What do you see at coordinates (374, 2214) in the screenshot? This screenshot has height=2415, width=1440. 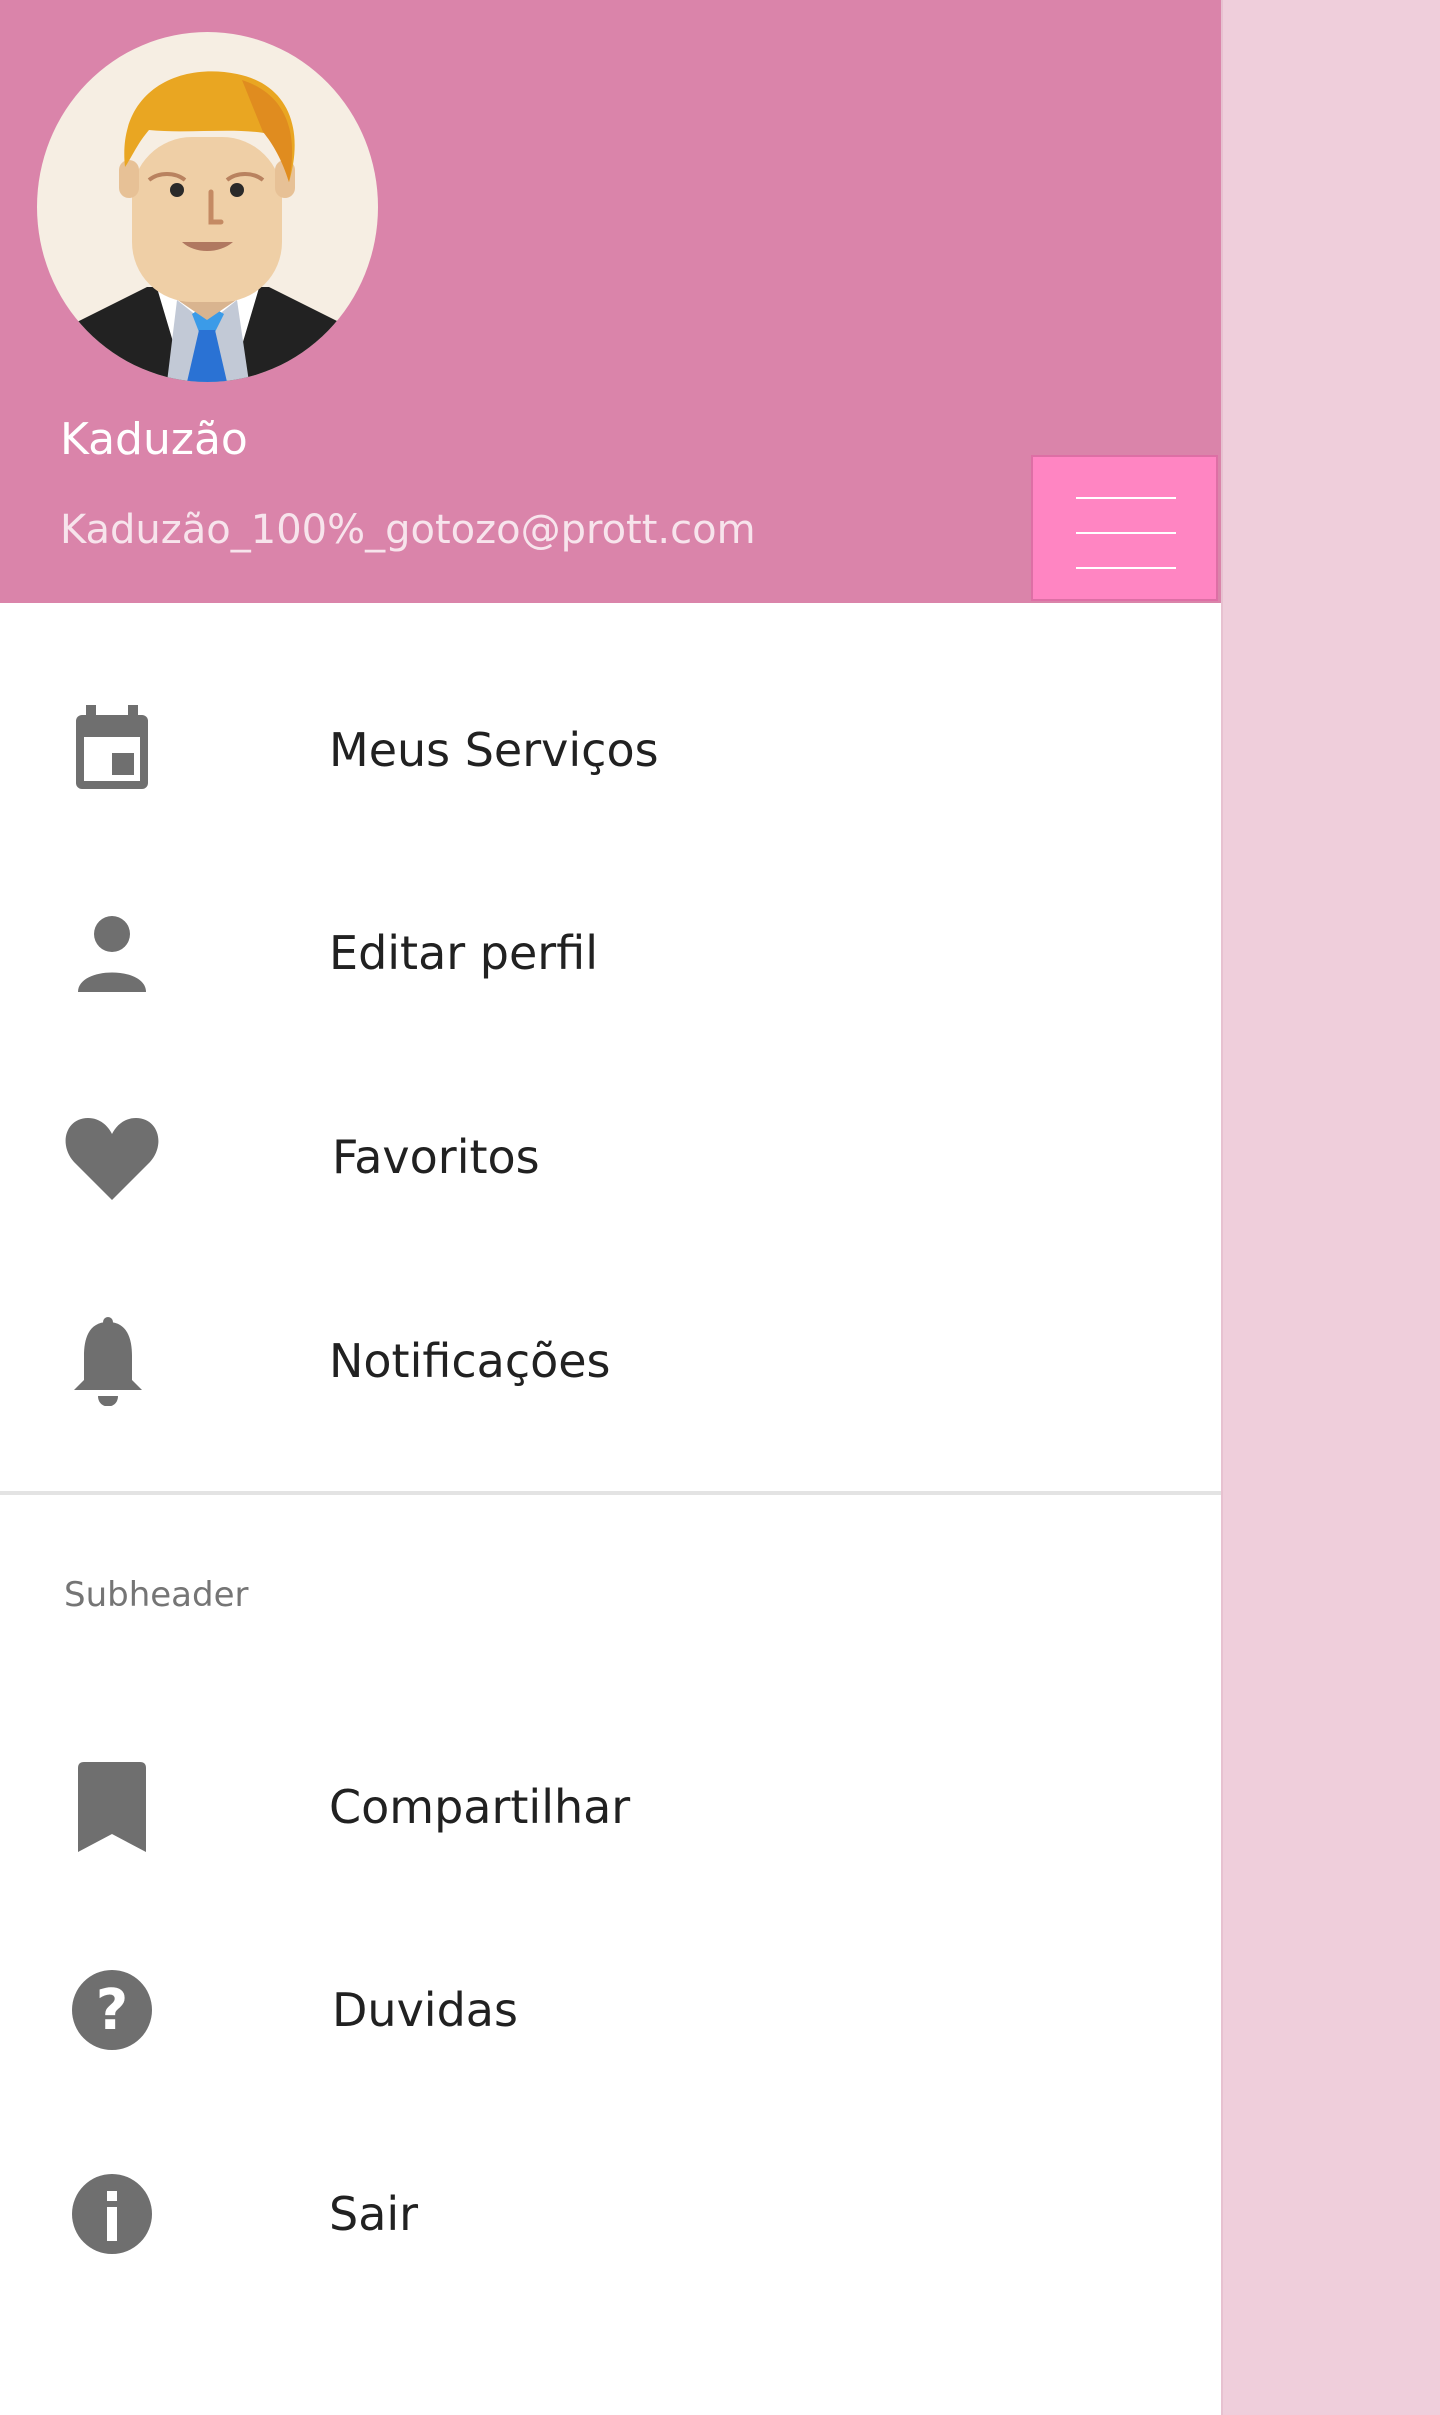 I see `menu-item-label: Sair` at bounding box center [374, 2214].